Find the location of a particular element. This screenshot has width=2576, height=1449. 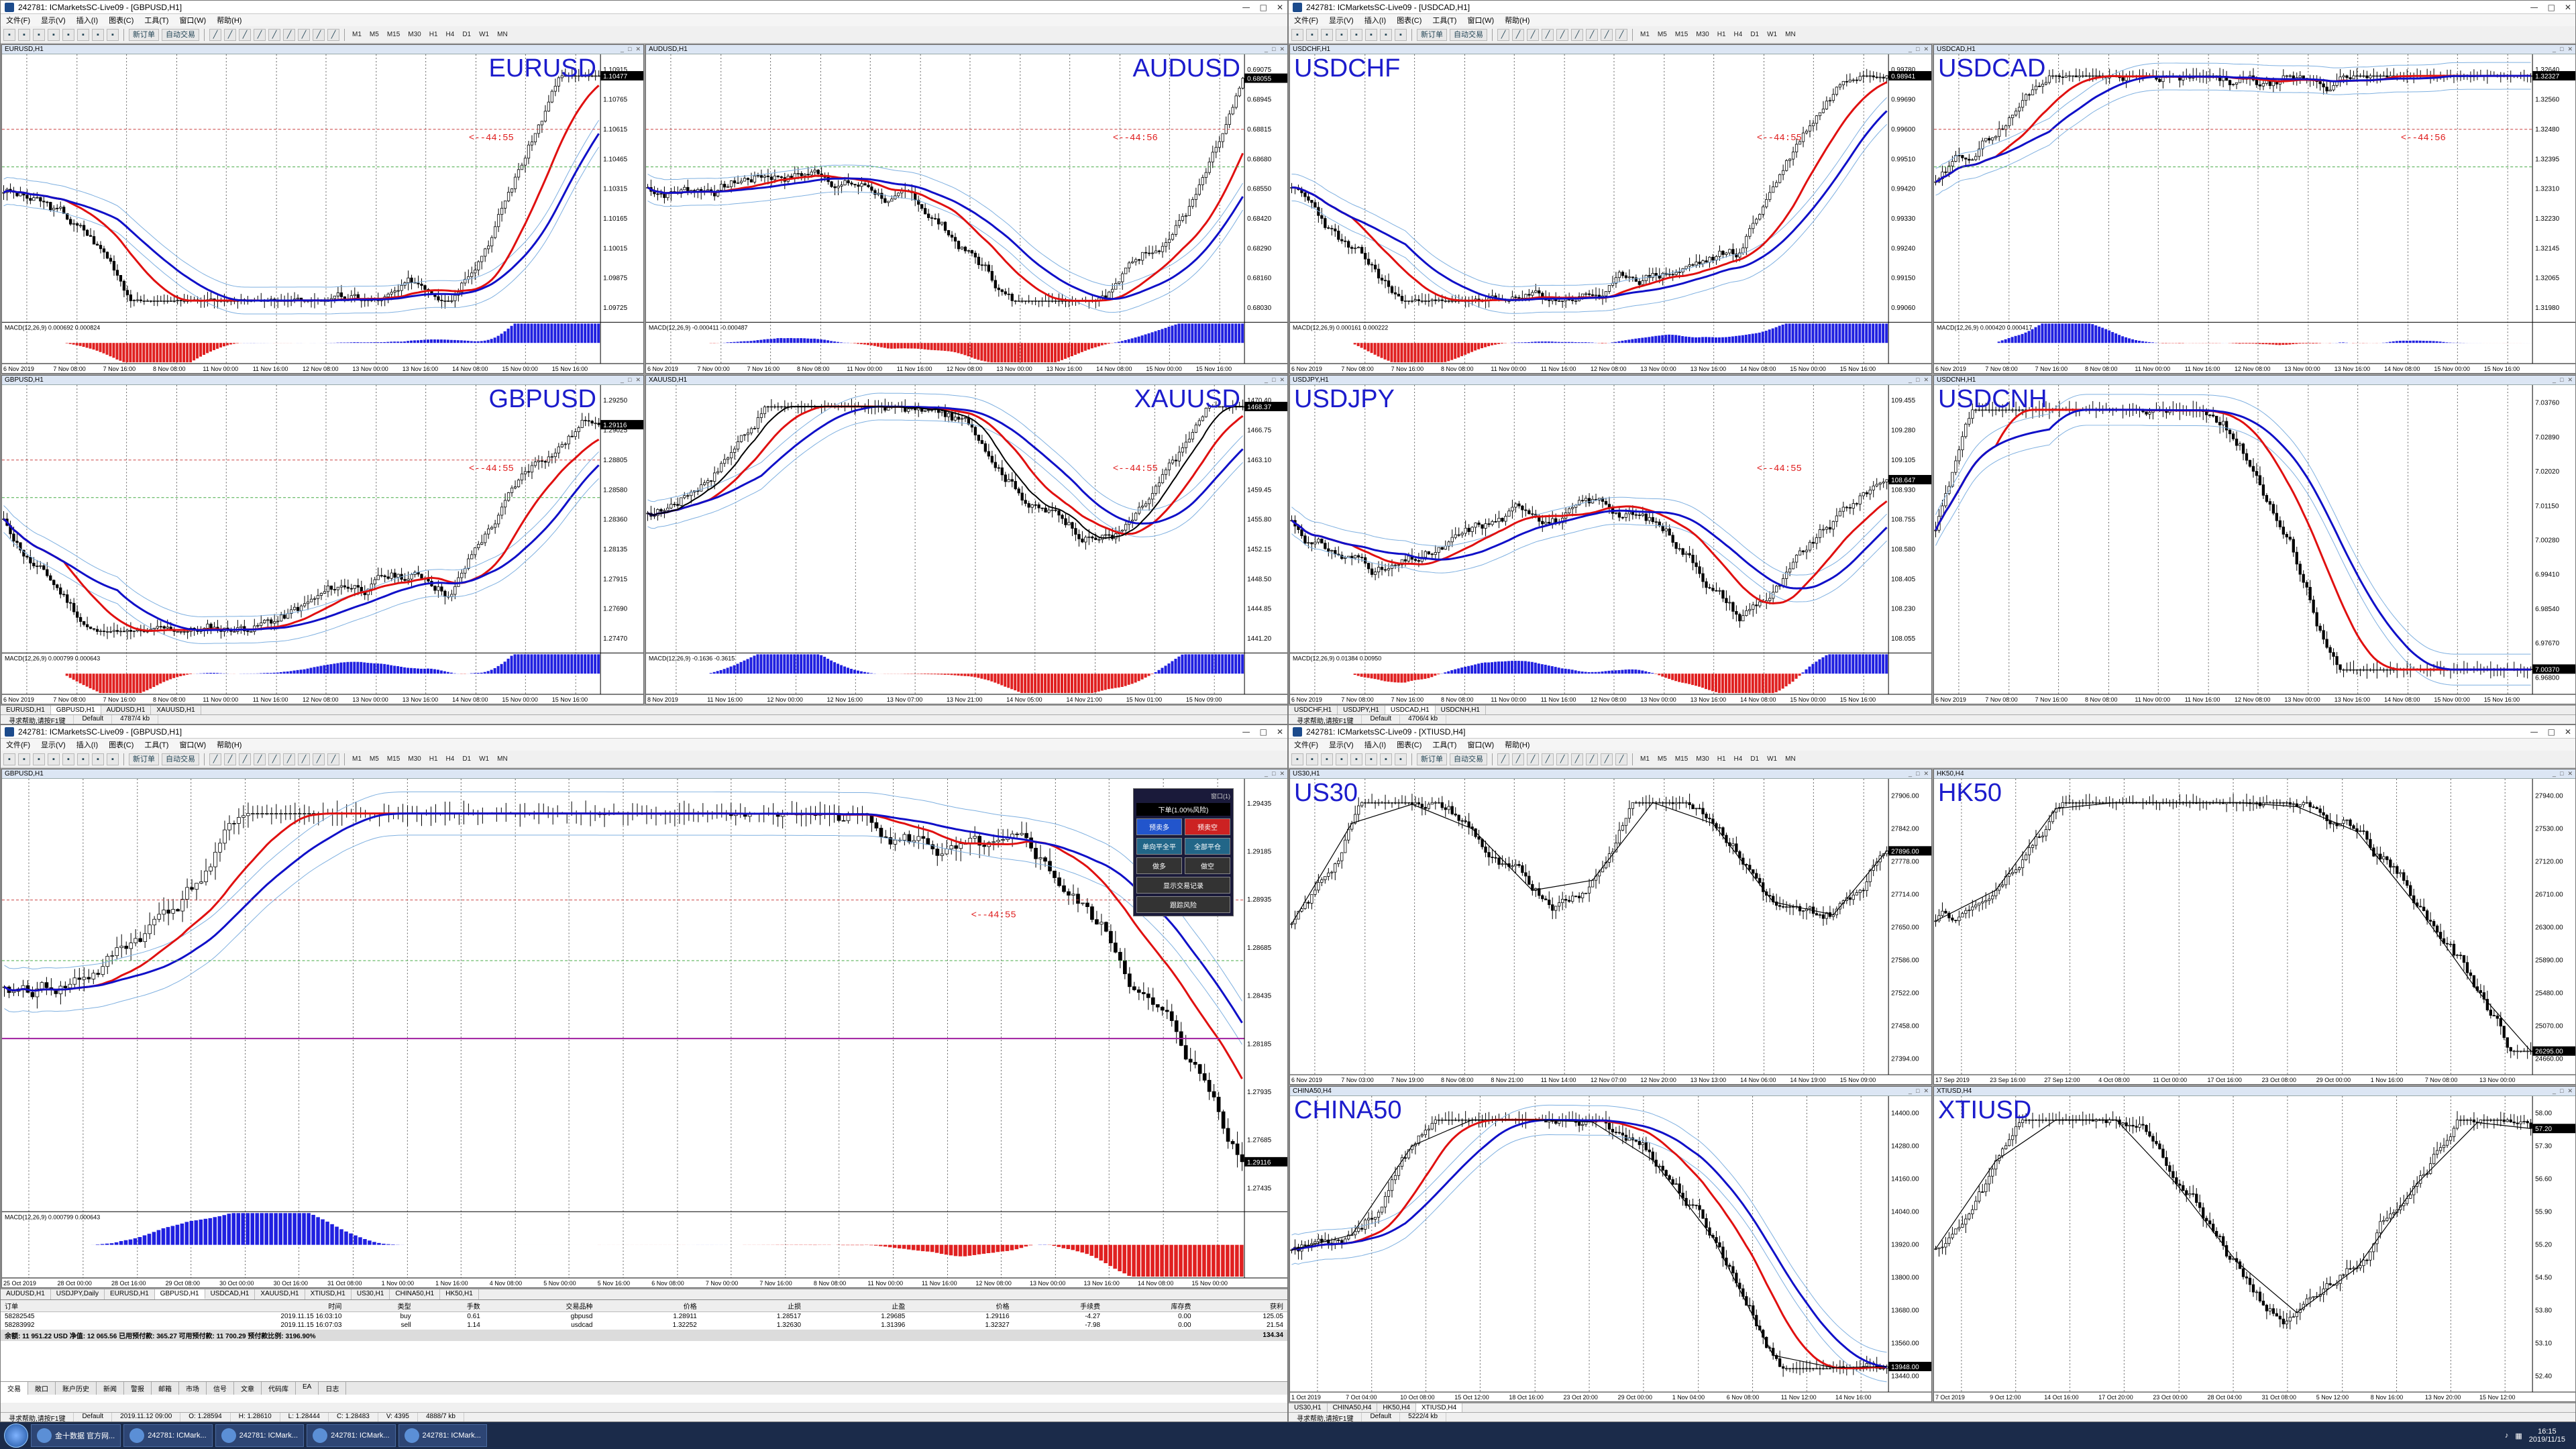

autotrade-button: 自动交易 is located at coordinates (180, 34).